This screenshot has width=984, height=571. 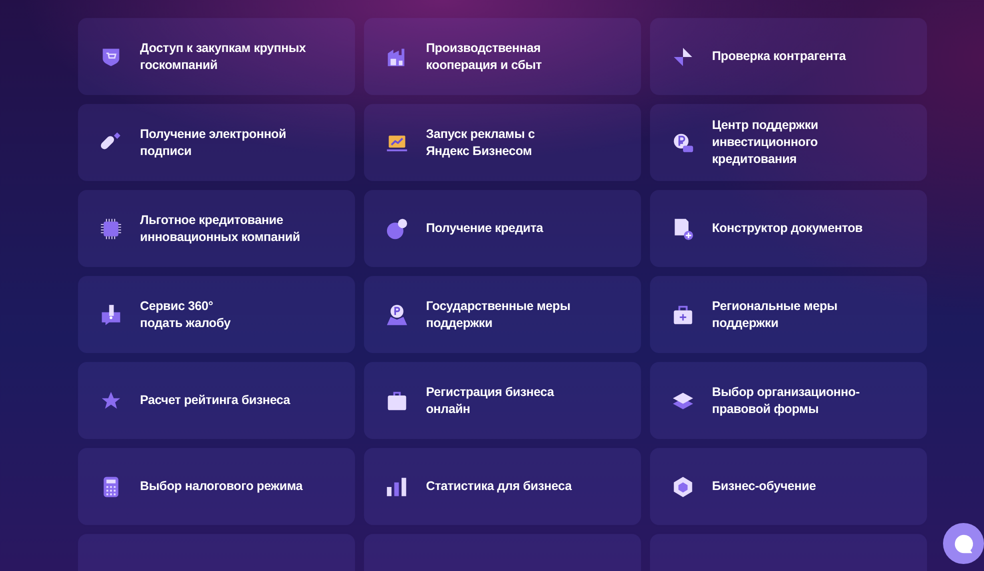 What do you see at coordinates (397, 487) in the screenshot?
I see `bar-chart-icon` at bounding box center [397, 487].